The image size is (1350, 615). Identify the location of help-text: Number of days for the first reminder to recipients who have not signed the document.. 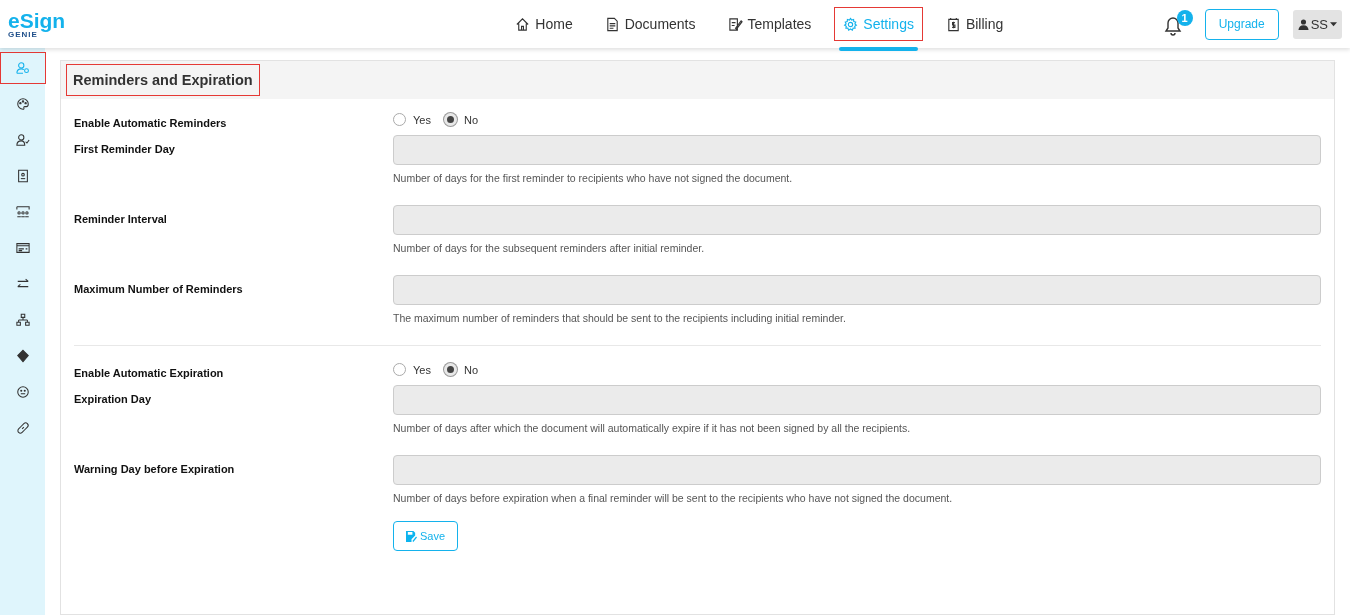
(593, 178).